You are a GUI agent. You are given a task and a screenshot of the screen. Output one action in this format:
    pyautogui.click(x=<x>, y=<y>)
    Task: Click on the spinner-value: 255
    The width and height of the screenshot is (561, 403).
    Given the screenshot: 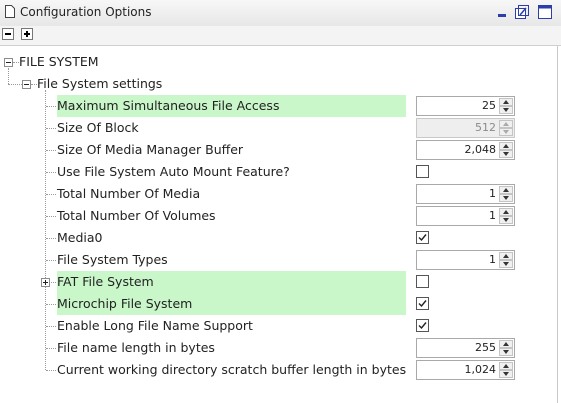 What is the action you would take?
    pyautogui.click(x=485, y=347)
    